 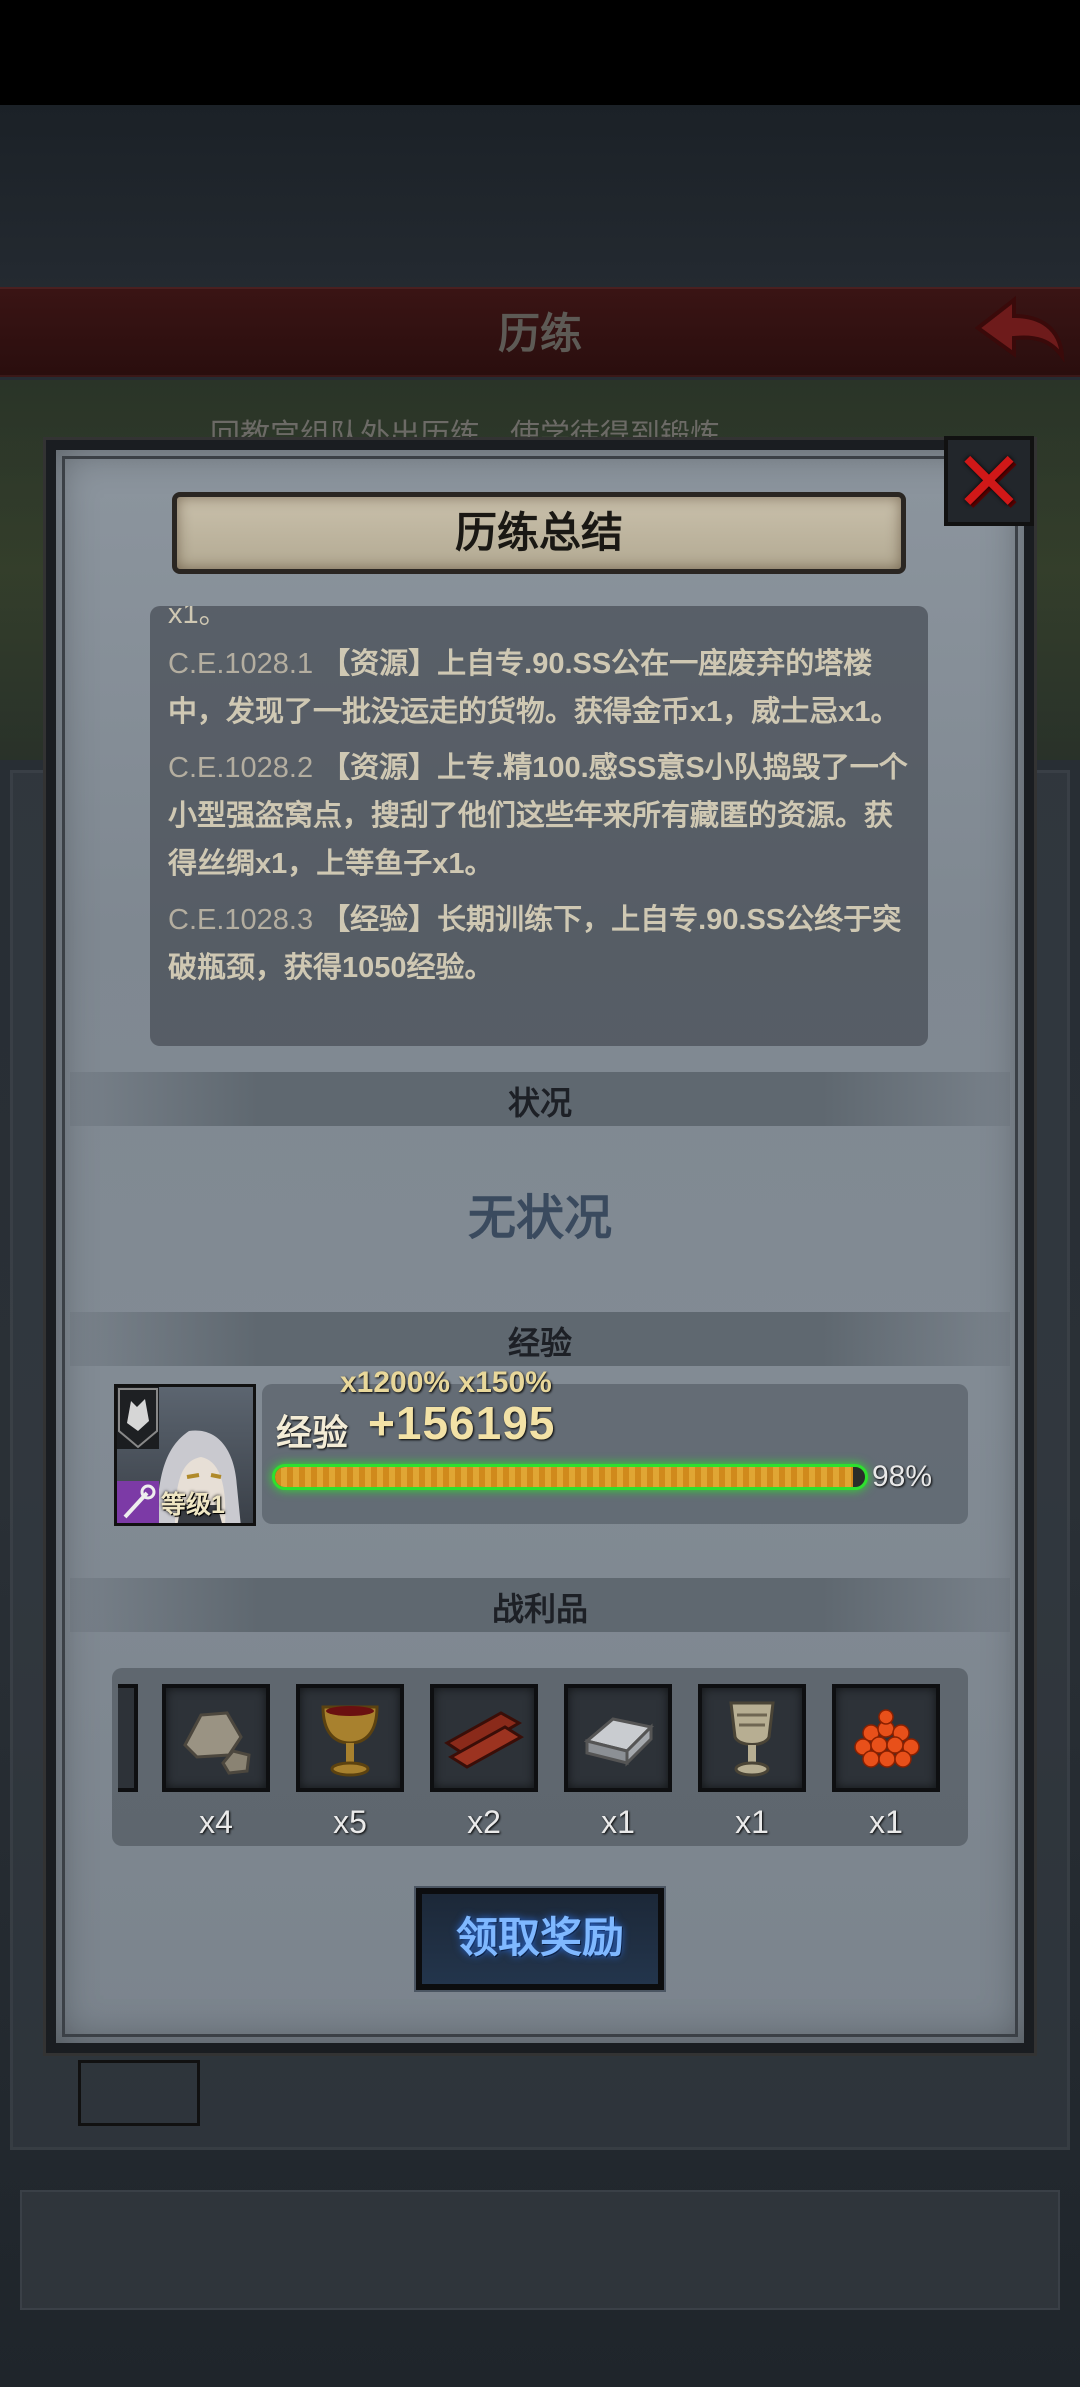 I want to click on background-lower-panel, so click(x=540, y=2250).